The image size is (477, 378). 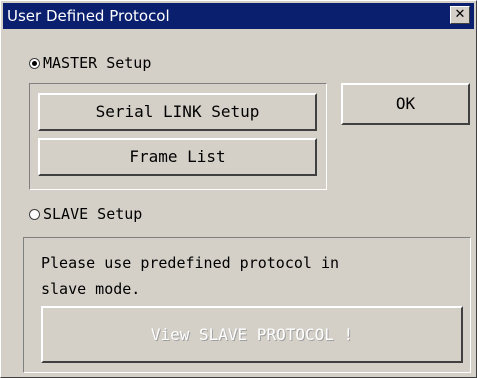 I want to click on radio-unchecked-icon, so click(x=34, y=214).